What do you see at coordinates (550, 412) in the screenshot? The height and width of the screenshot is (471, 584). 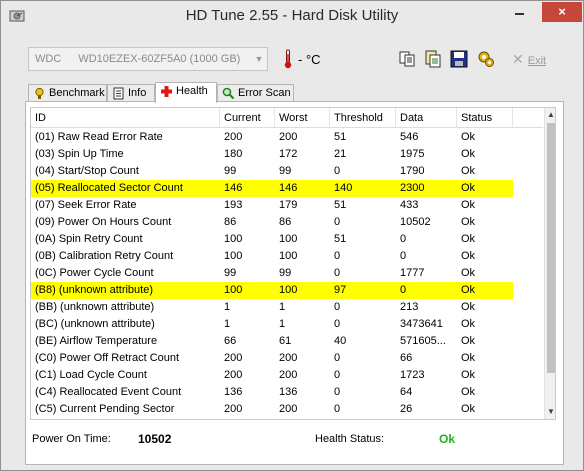 I see `scroll-down-arrow-icon: ▼` at bounding box center [550, 412].